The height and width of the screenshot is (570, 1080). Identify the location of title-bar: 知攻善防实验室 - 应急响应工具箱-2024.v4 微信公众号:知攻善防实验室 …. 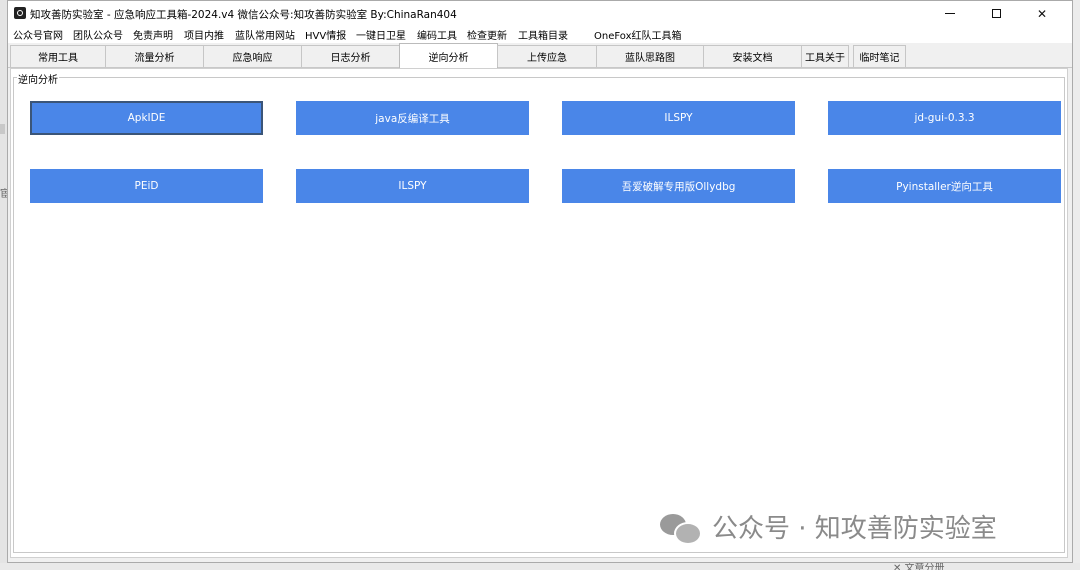
(540, 13).